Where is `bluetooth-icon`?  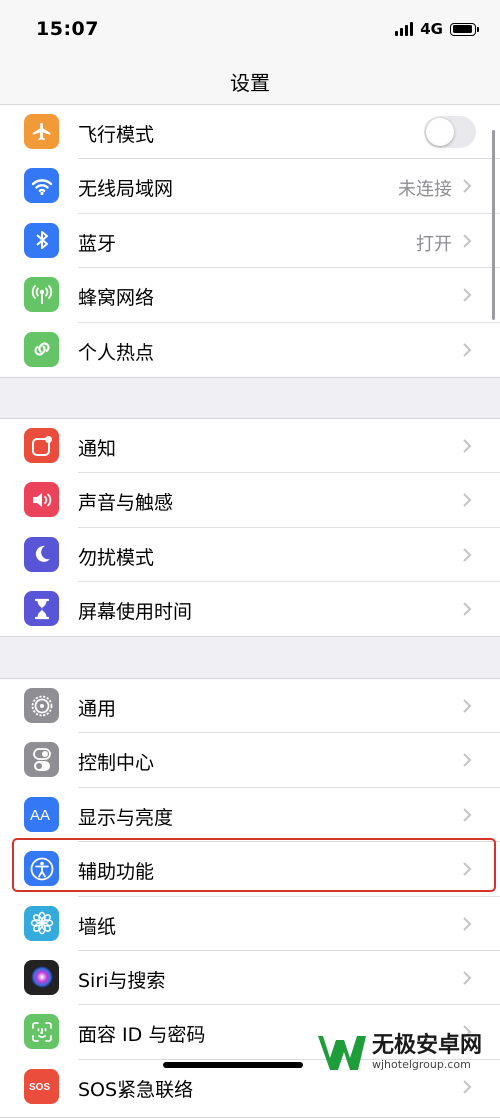 bluetooth-icon is located at coordinates (41, 240).